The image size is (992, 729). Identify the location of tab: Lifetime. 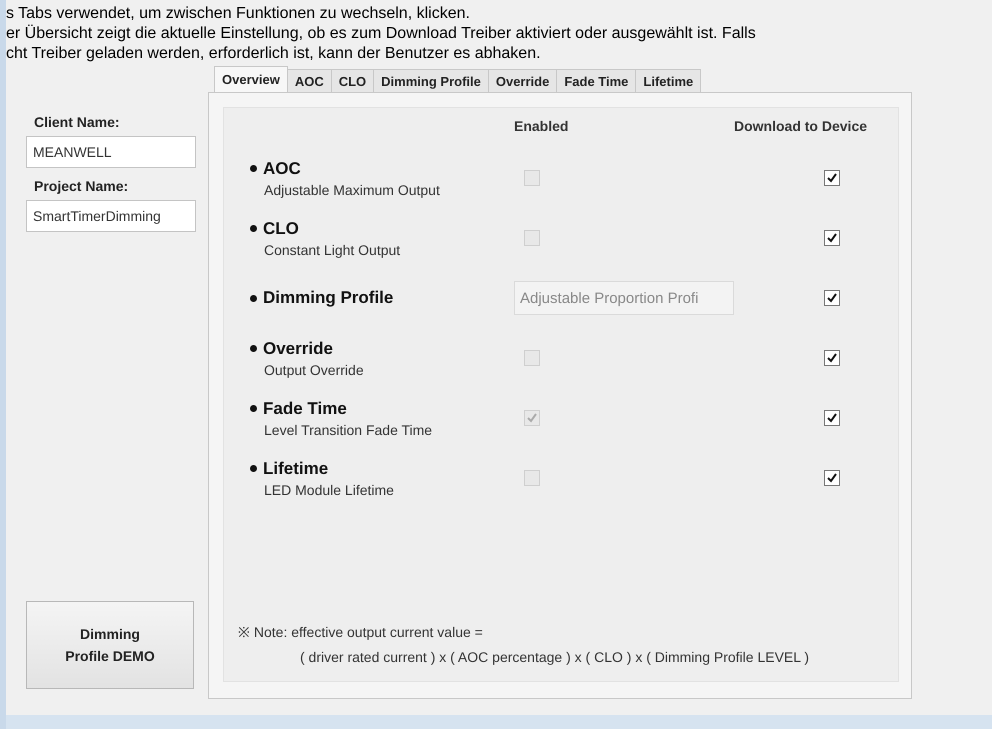
(668, 80).